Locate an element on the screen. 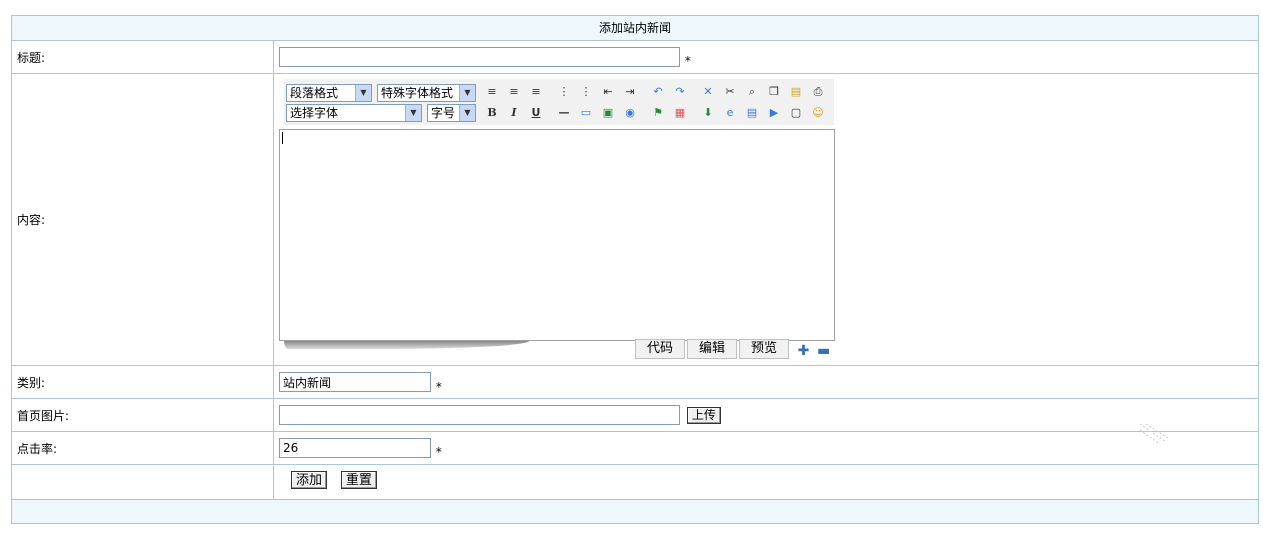 This screenshot has width=1263, height=534. indent-icon: ⇥ is located at coordinates (630, 92).